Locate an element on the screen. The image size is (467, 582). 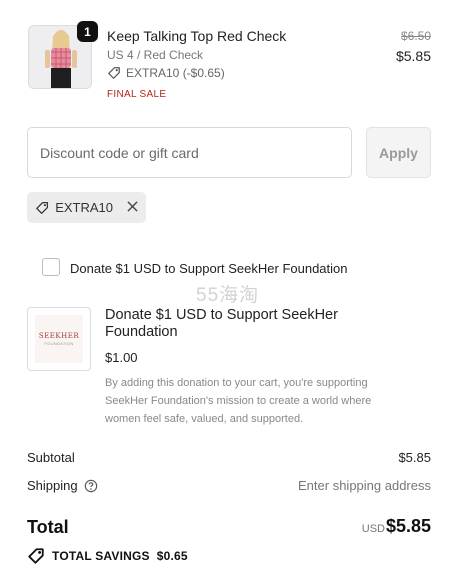
product-title: Keep Talking Top Red Check is located at coordinates (197, 36).